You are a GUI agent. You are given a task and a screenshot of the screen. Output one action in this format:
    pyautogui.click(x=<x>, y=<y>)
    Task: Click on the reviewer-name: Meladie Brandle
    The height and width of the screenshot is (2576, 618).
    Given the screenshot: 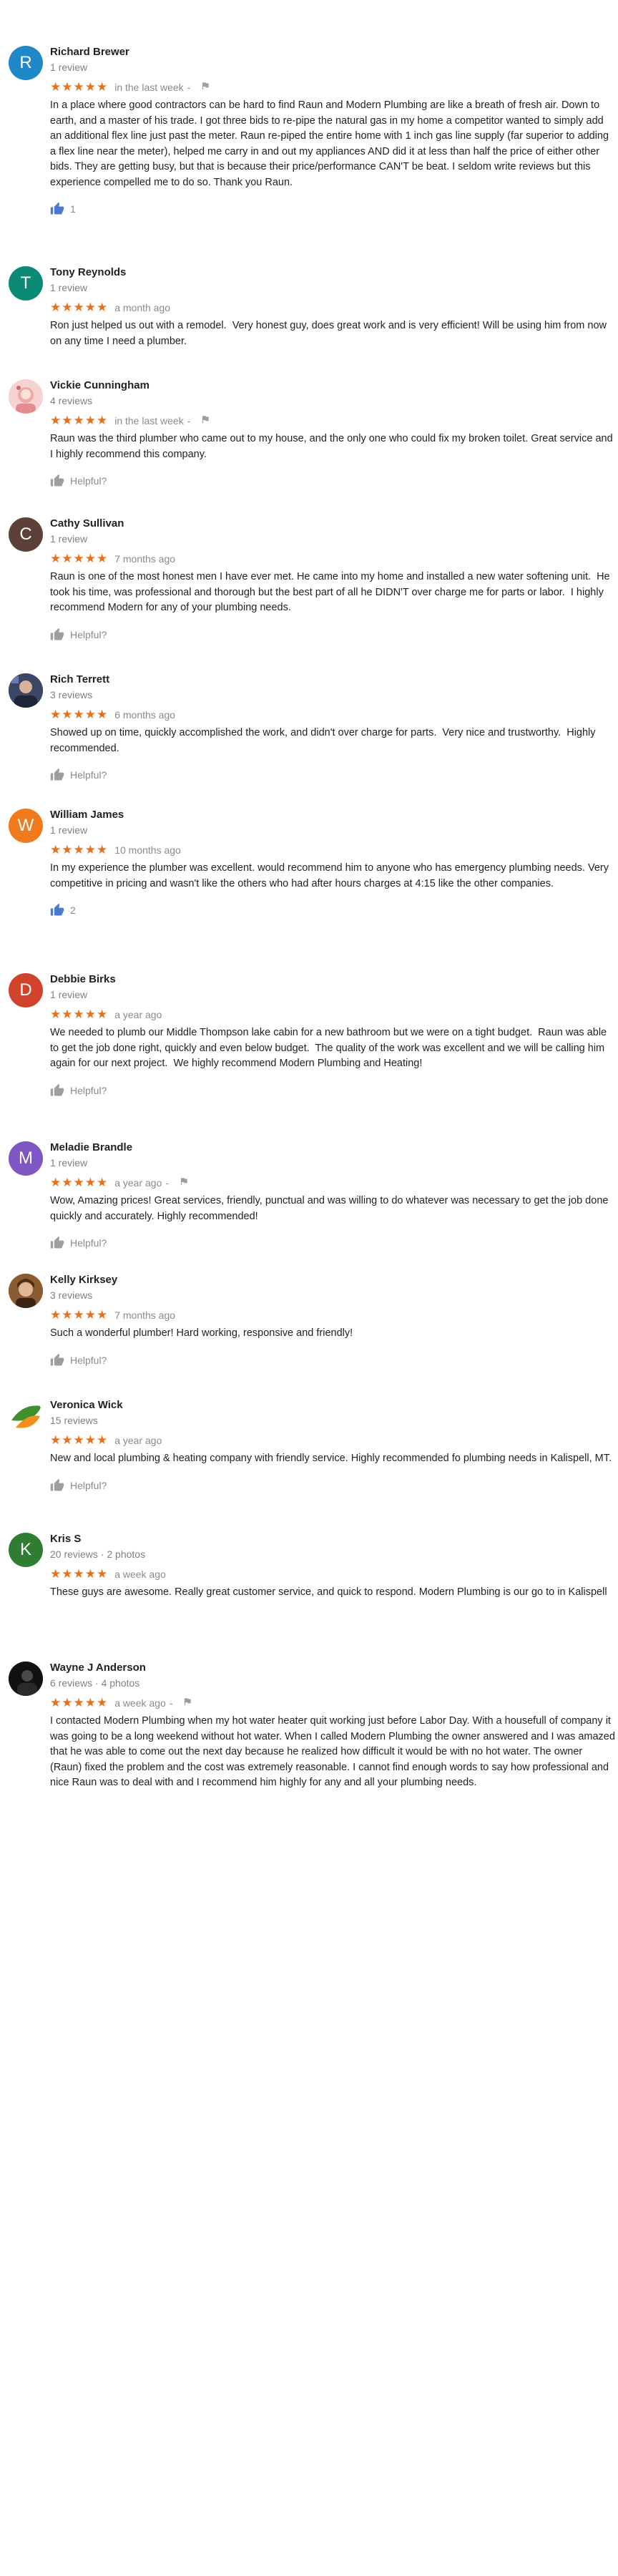 What is the action you would take?
    pyautogui.click(x=332, y=1147)
    